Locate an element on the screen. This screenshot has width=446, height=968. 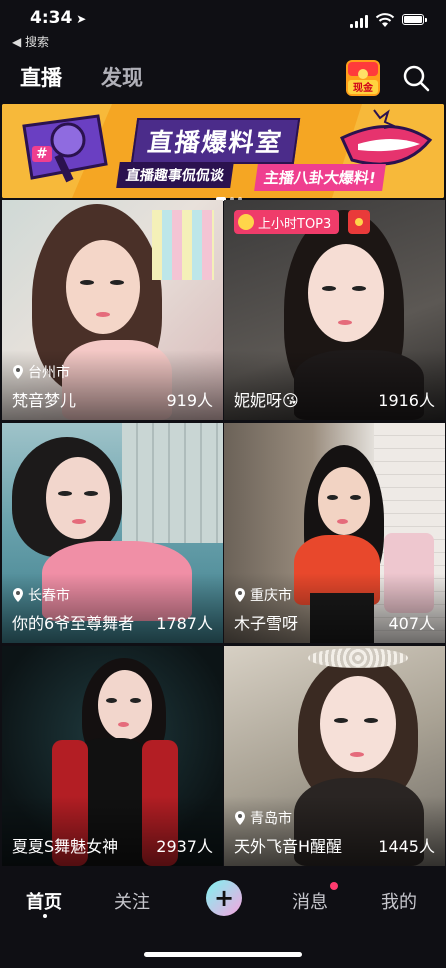
search-icon is located at coordinates (416, 78).